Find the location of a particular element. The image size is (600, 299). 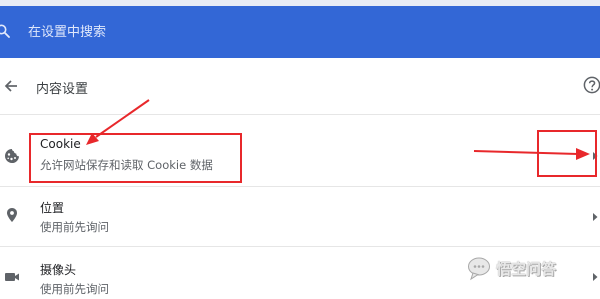

chat-bubble-logo-icon is located at coordinates (479, 269).